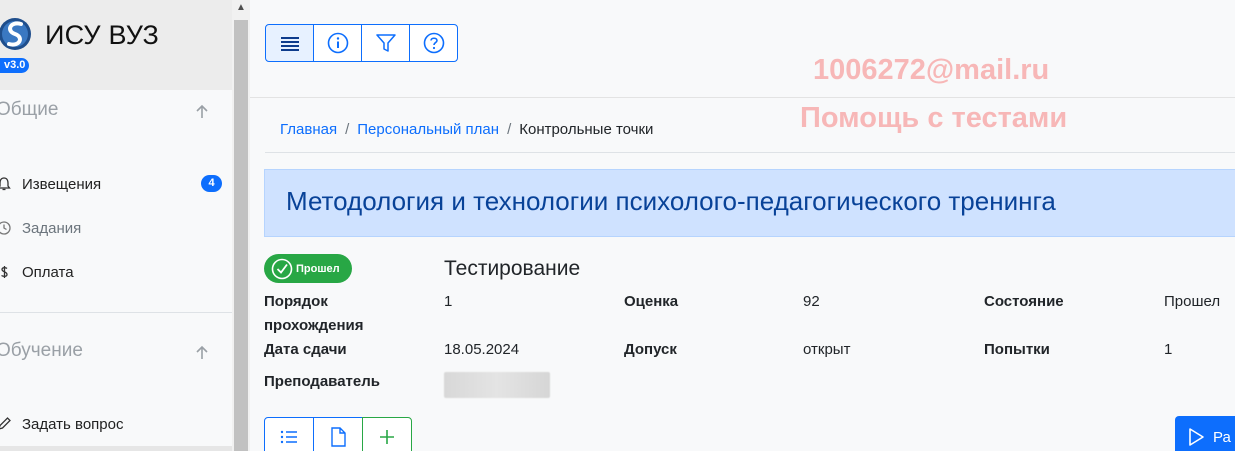  Describe the element at coordinates (116, 272) in the screenshot. I see `sidebar-item-payment: Оплата` at that location.